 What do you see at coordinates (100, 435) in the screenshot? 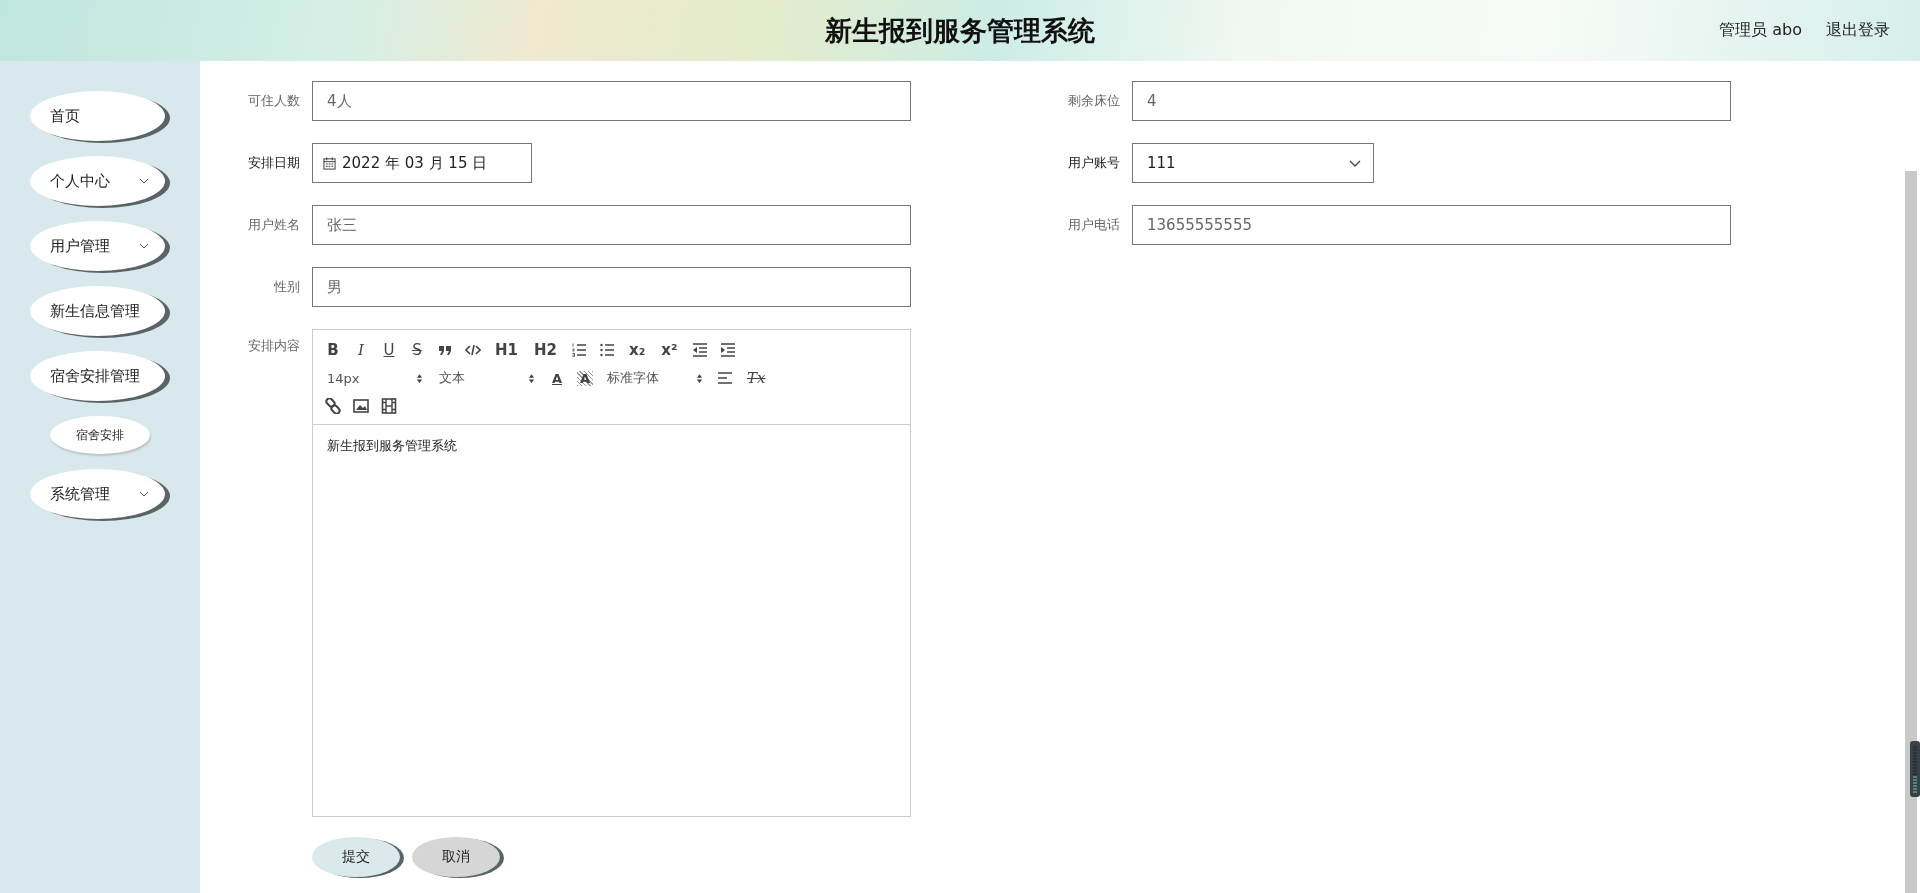
I see `submenu-item: 宿舍安排` at bounding box center [100, 435].